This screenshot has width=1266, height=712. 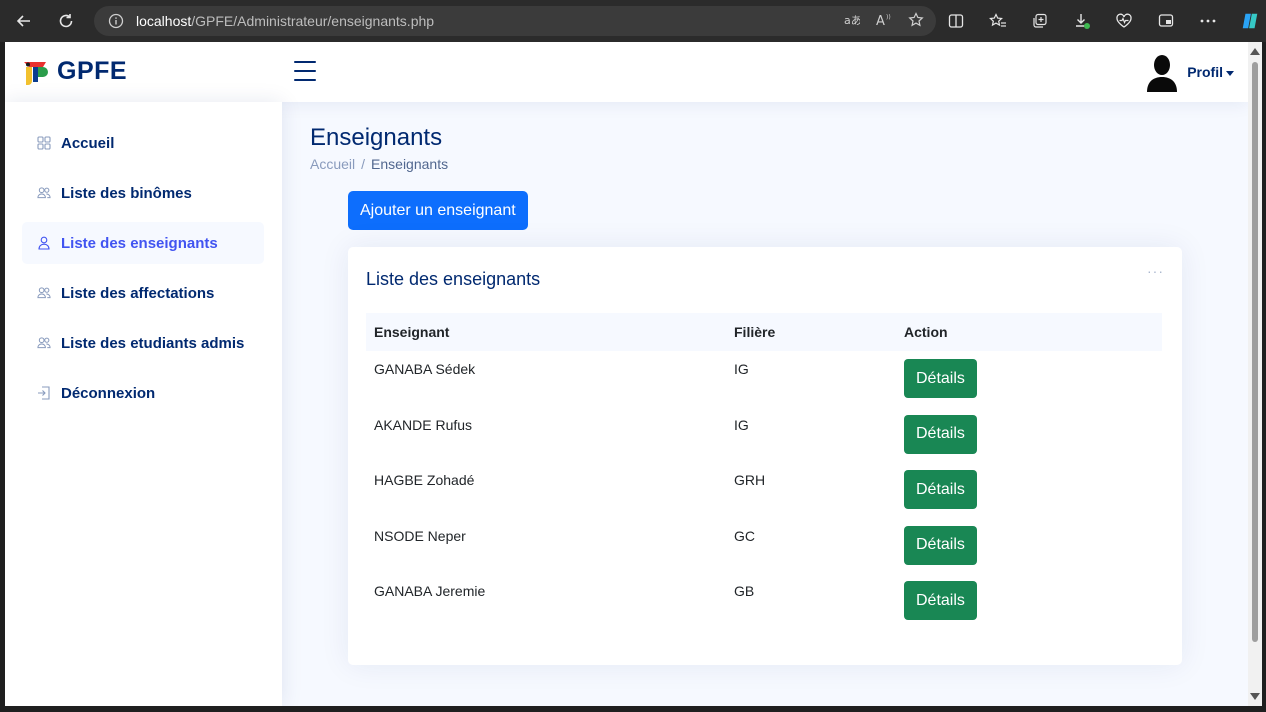 I want to click on person-icon, so click(x=44, y=243).